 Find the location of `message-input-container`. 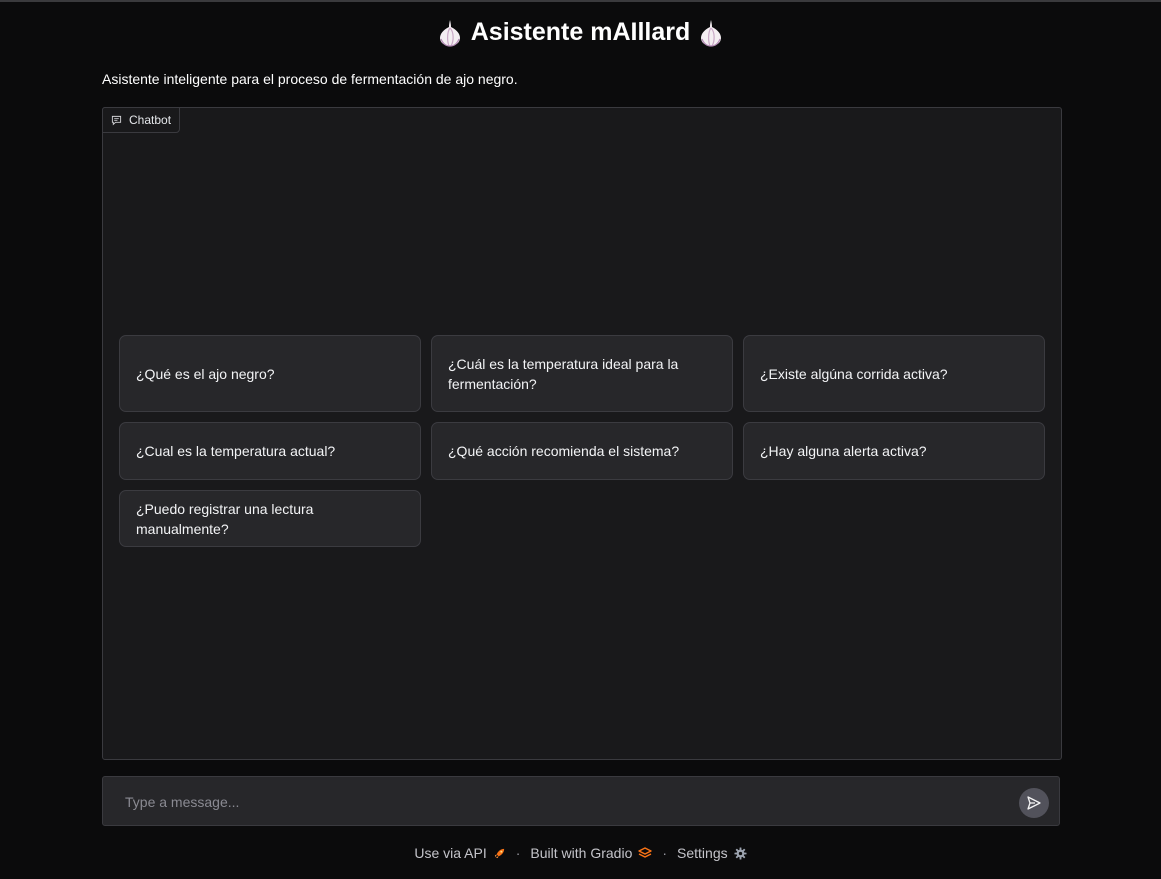

message-input-container is located at coordinates (581, 801).